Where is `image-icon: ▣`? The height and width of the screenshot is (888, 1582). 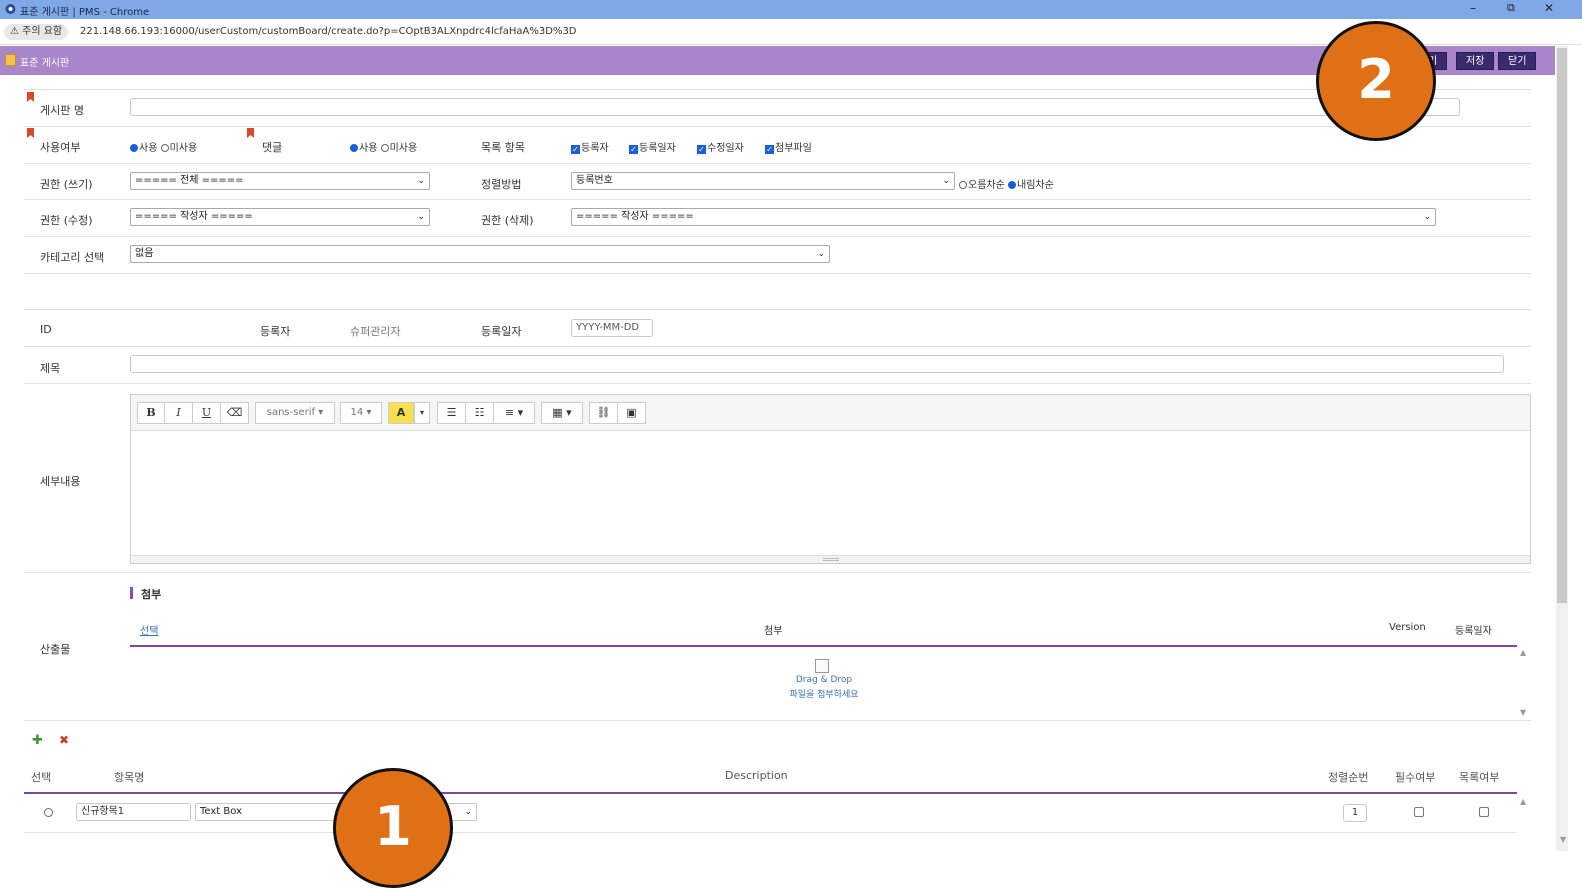 image-icon: ▣ is located at coordinates (631, 413).